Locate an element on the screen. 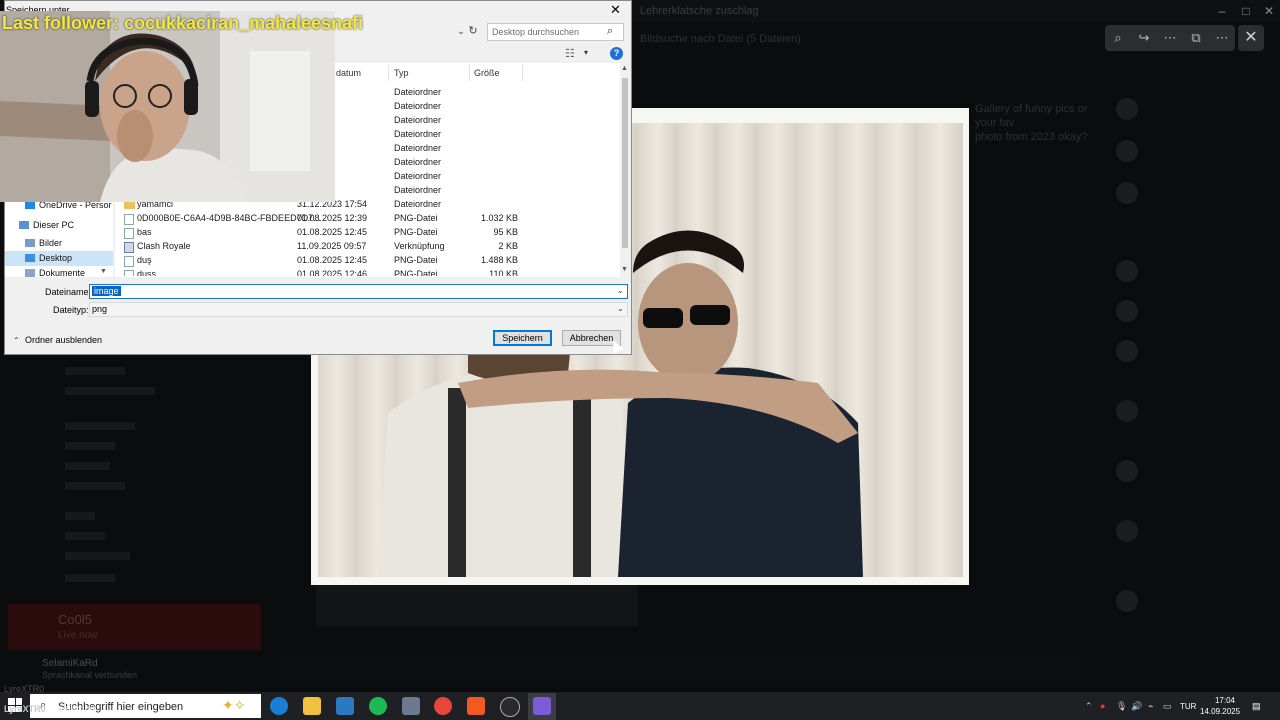 This screenshot has height=720, width=1280. message-input-bar is located at coordinates (680, 668).